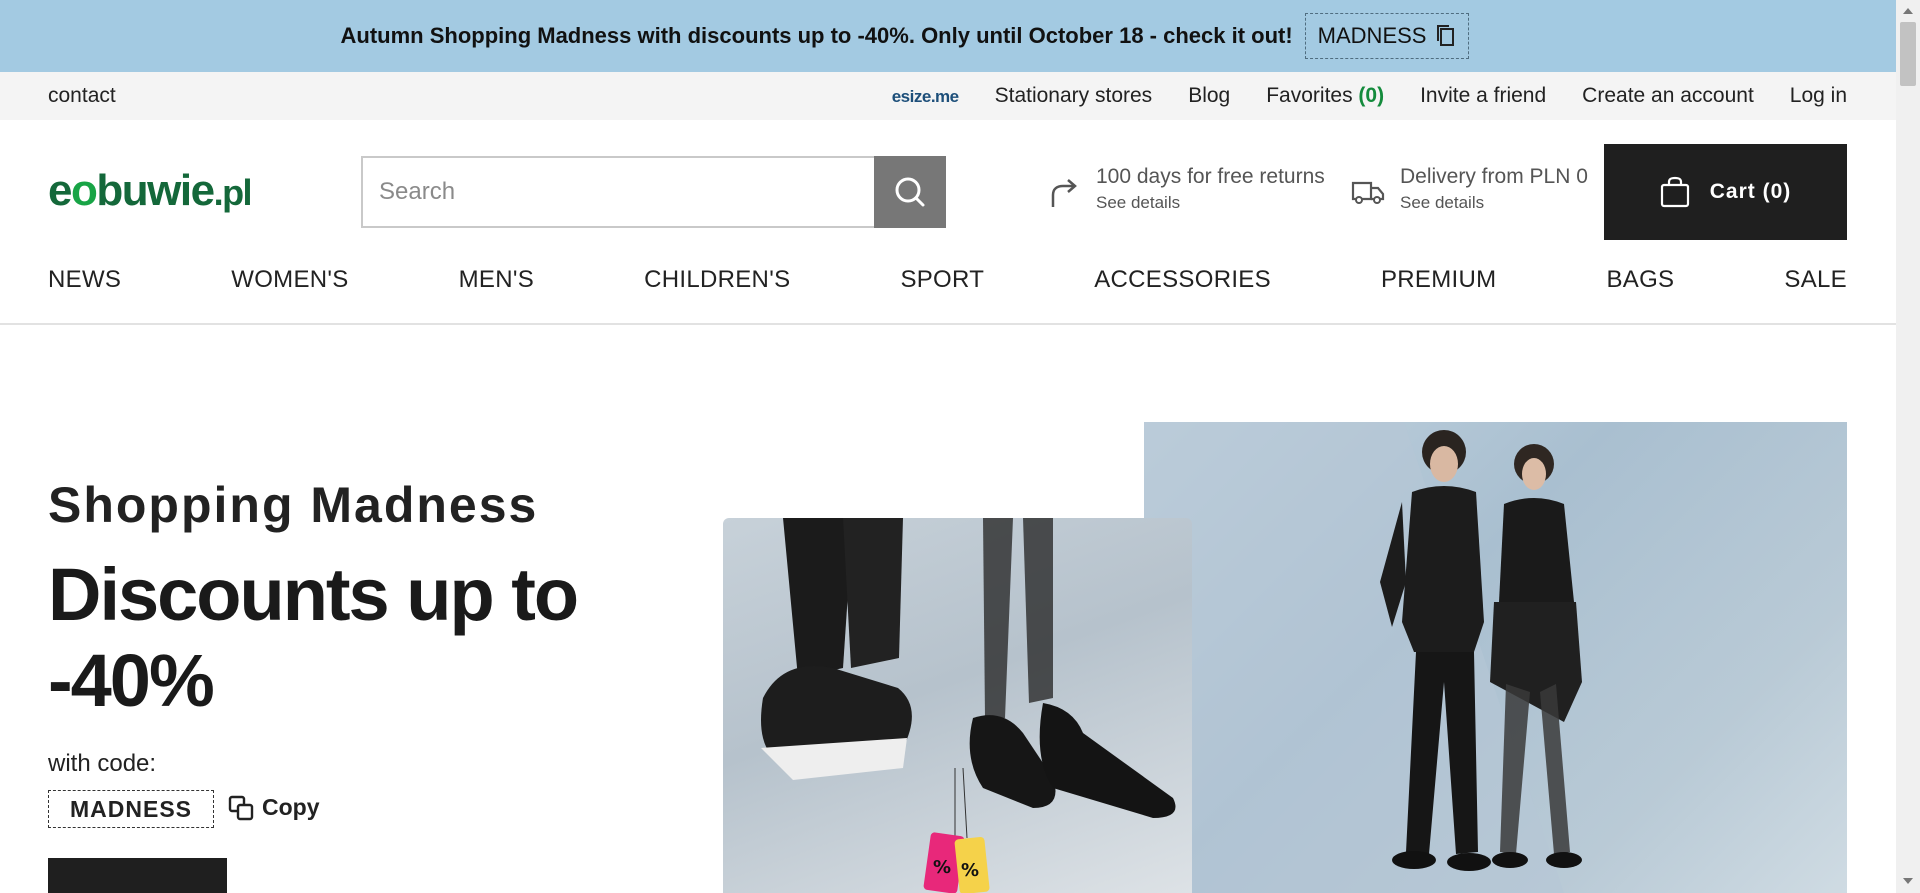 The image size is (1920, 893). Describe the element at coordinates (717, 280) in the screenshot. I see `nav-childrens: CHILDREN'S` at that location.